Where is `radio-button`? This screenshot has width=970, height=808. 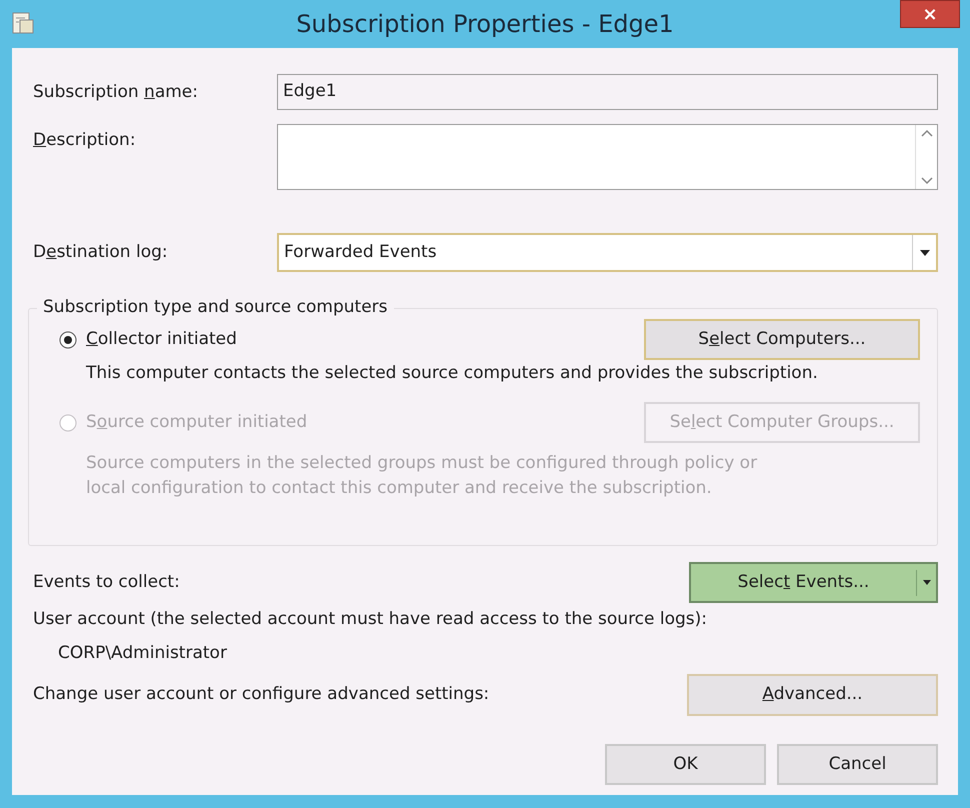
radio-button is located at coordinates (68, 339).